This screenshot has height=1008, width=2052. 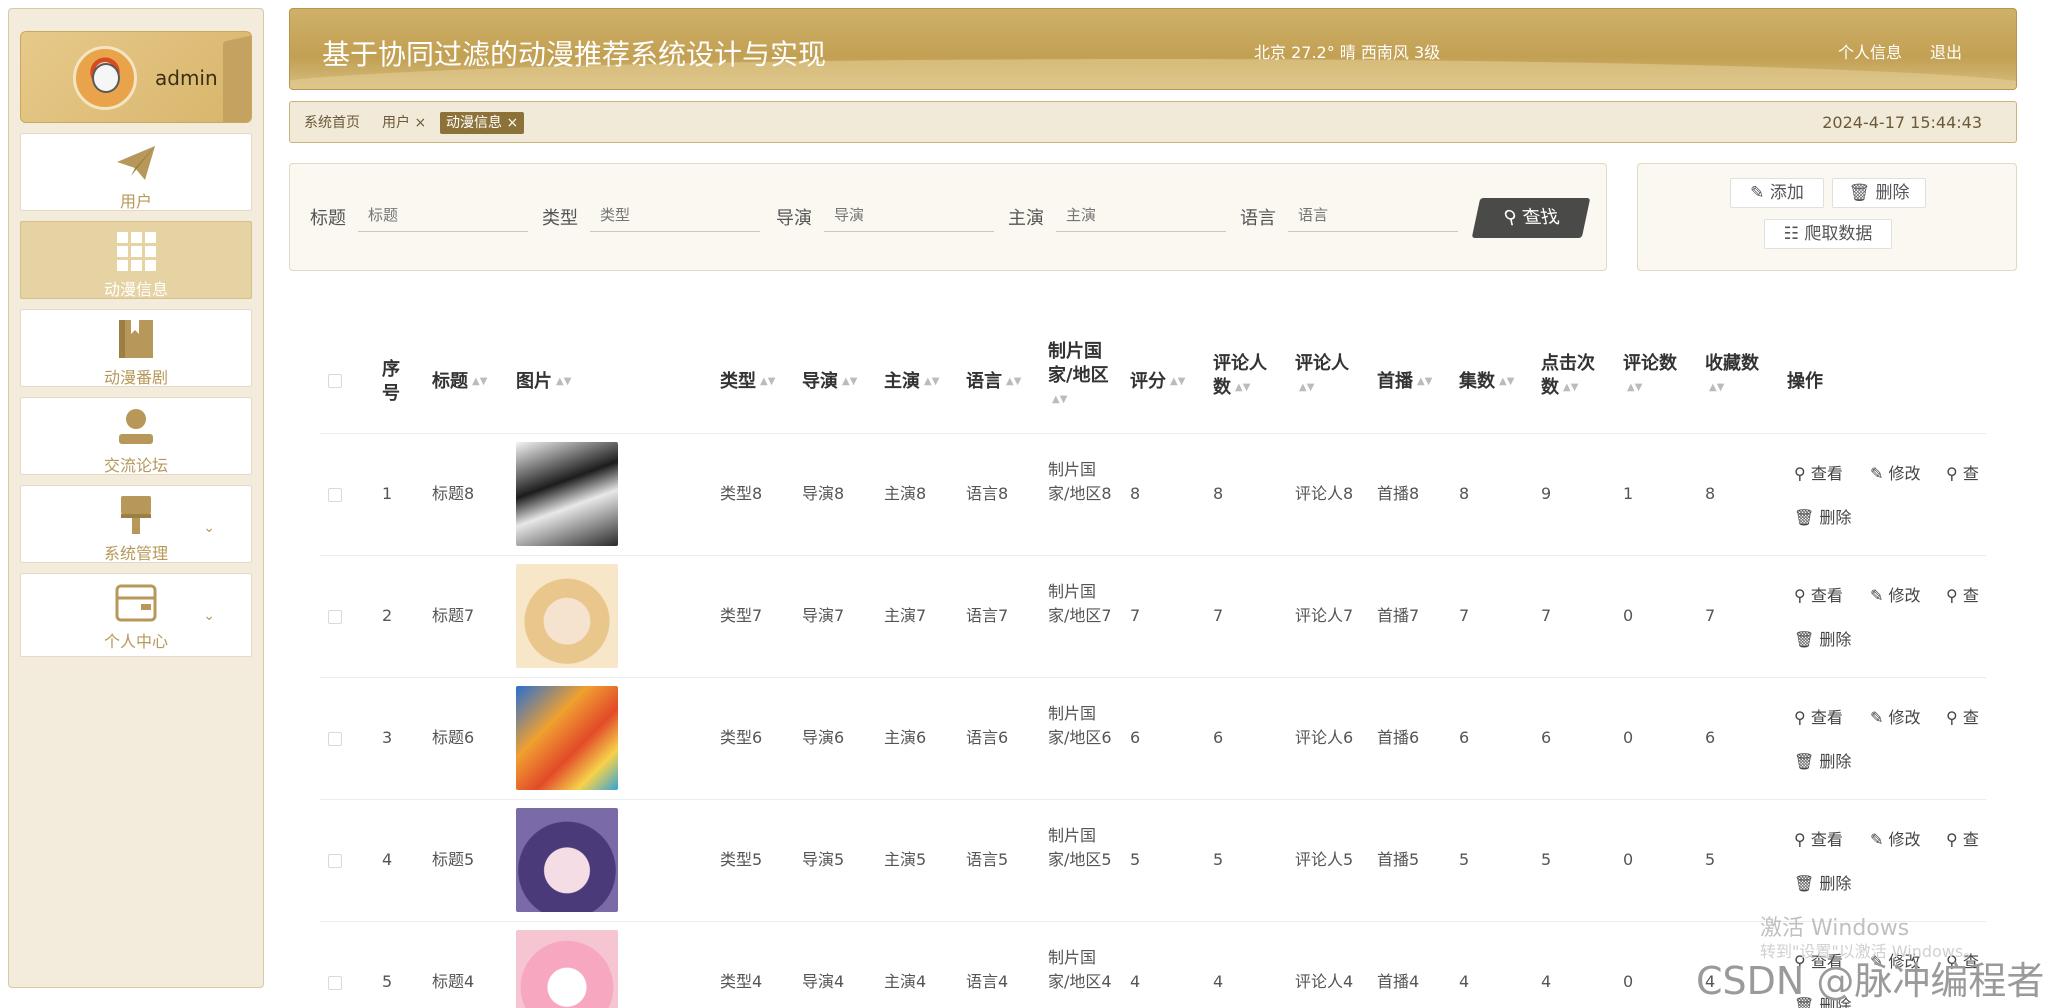 I want to click on cell-index: 3, so click(x=387, y=737).